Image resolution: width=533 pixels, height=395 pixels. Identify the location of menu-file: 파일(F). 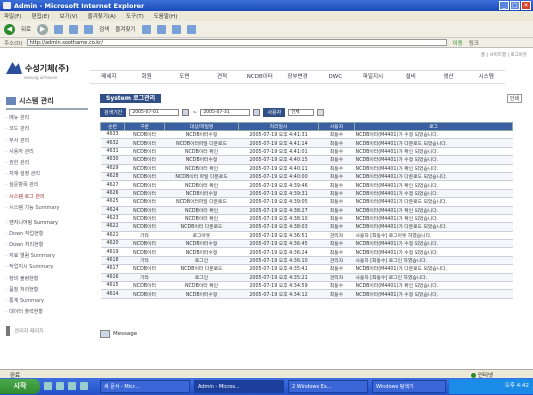
(13, 16).